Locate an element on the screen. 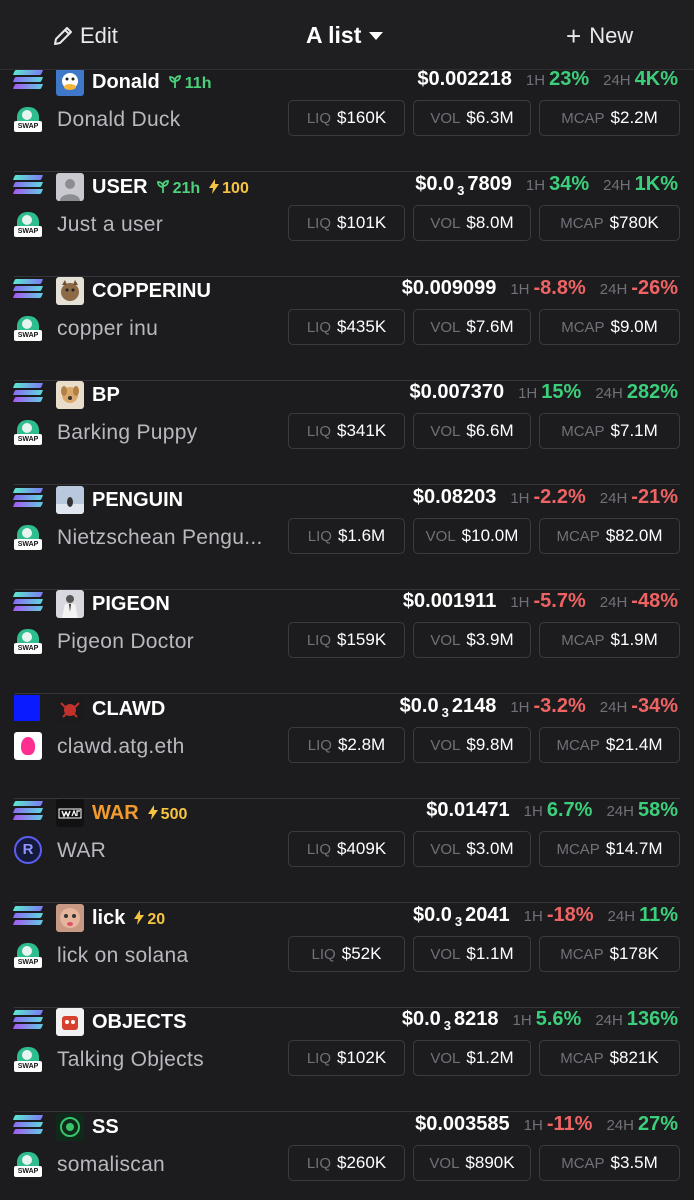 The image size is (694, 1200). change-1h: -8.8% is located at coordinates (559, 288).